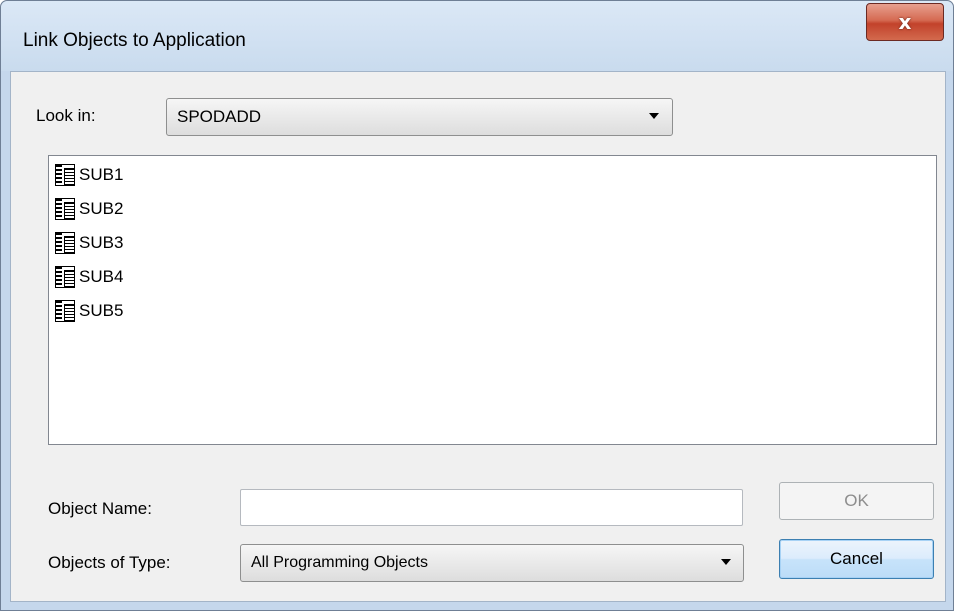 The height and width of the screenshot is (613, 956). I want to click on cancel-button: Cancel, so click(856, 559).